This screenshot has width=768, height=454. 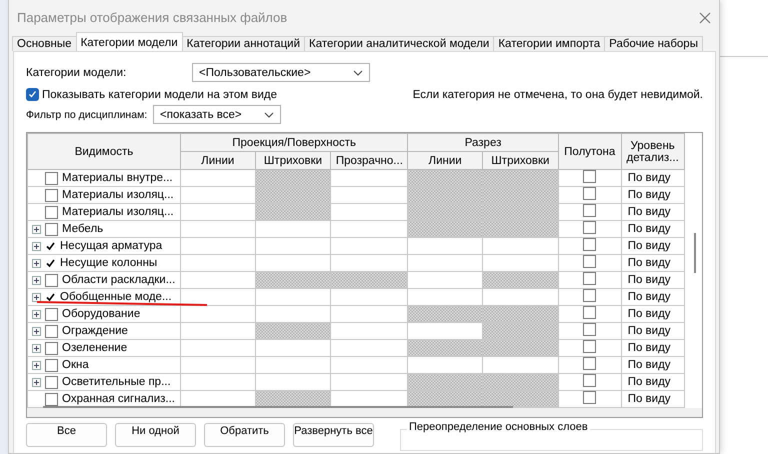 I want to click on category-name: Ограждение, so click(x=95, y=331).